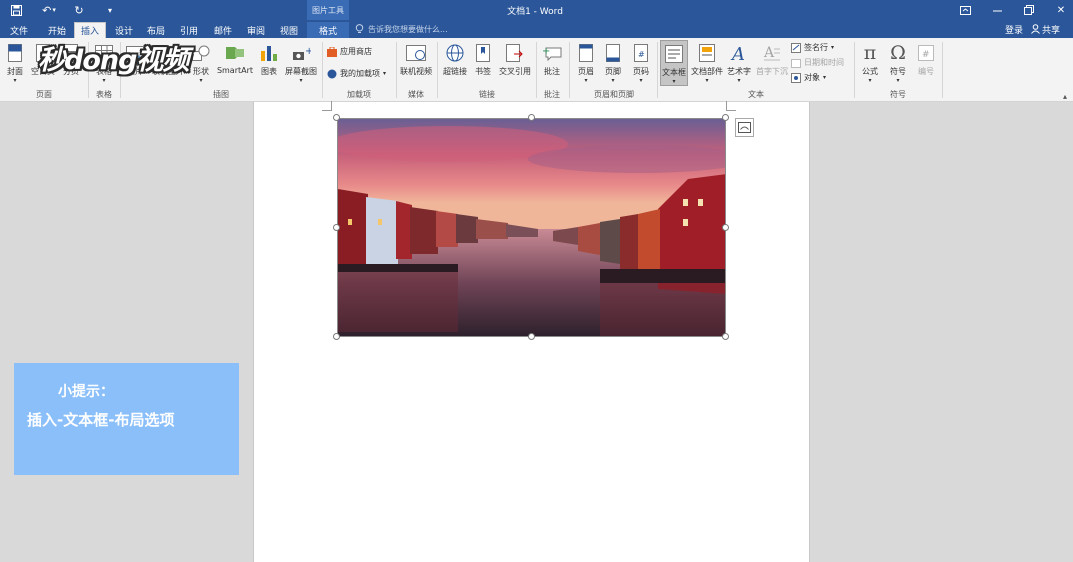 The width and height of the screenshot is (1073, 562). I want to click on comment-button: + 批注, so click(552, 58).